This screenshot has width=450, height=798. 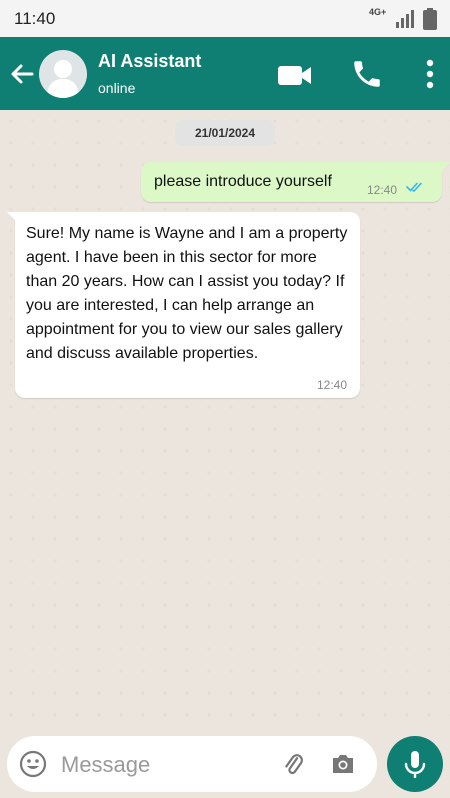 I want to click on contact-name: AI Assistant, so click(x=149, y=61).